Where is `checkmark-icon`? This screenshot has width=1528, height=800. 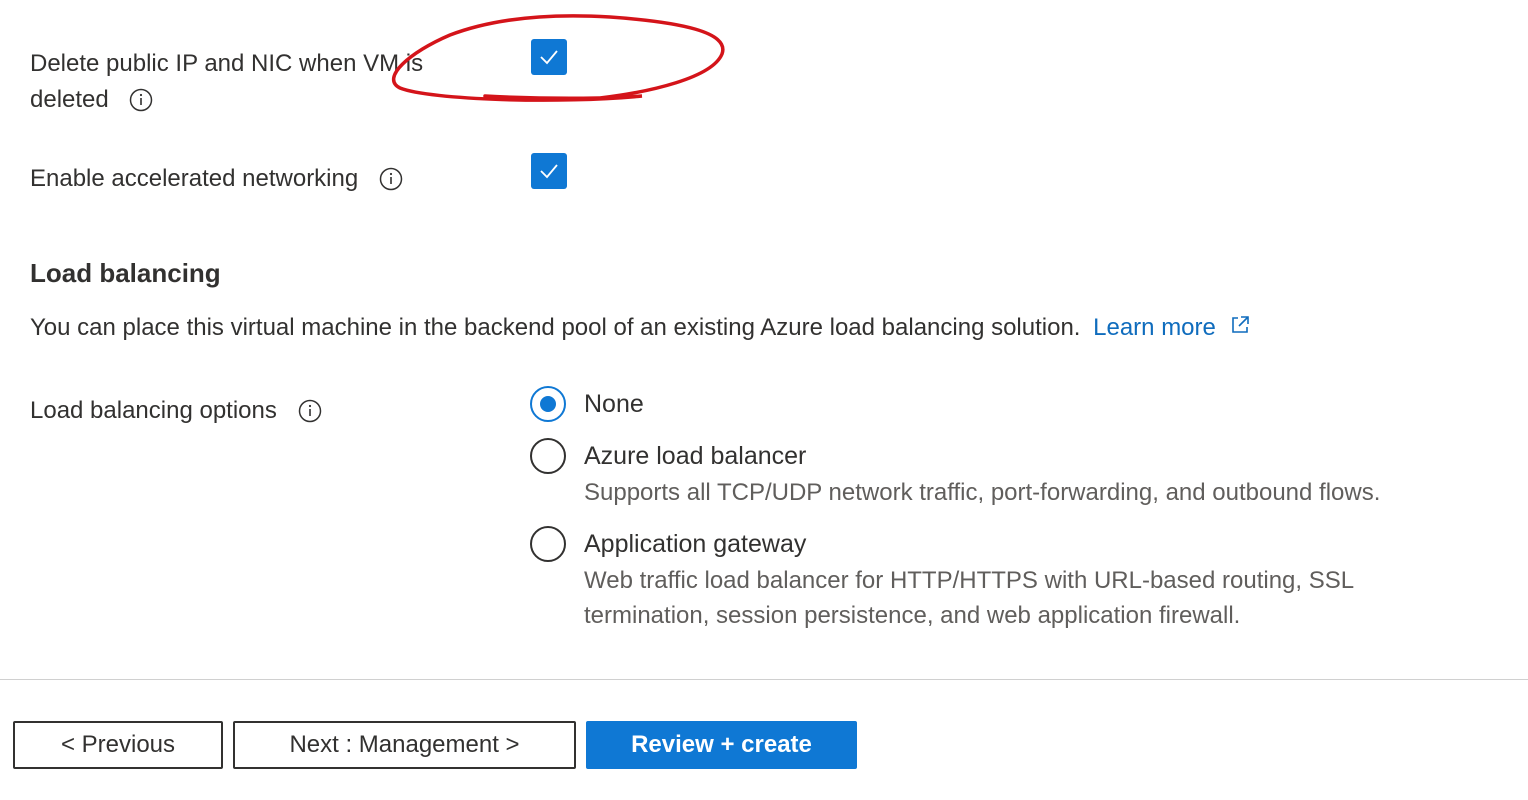 checkmark-icon is located at coordinates (549, 171).